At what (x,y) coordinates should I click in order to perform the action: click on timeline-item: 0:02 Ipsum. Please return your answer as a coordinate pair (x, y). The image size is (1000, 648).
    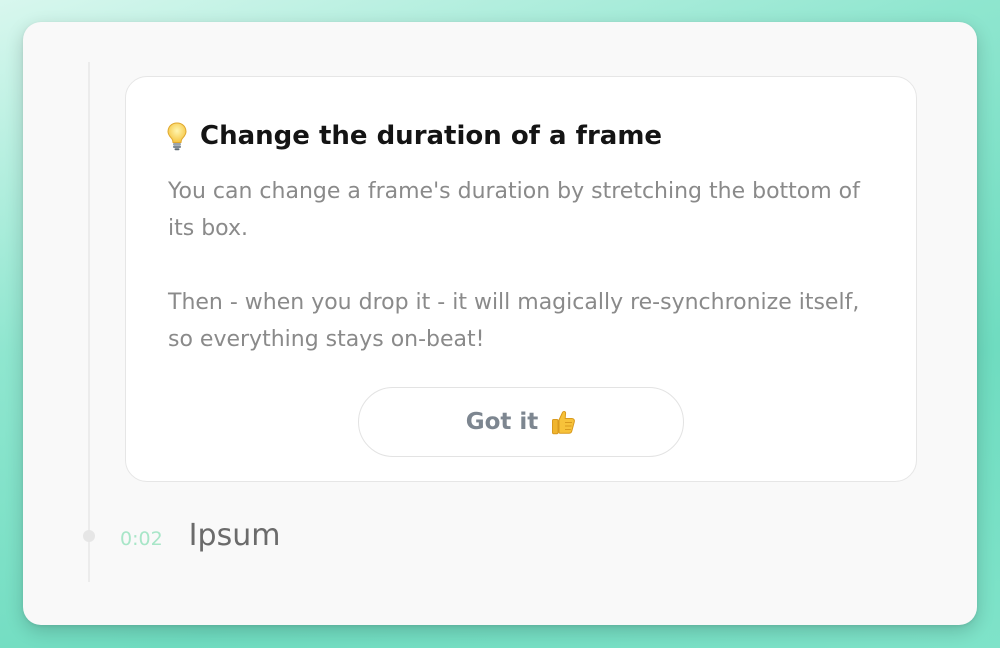
    Looking at the image, I should click on (200, 535).